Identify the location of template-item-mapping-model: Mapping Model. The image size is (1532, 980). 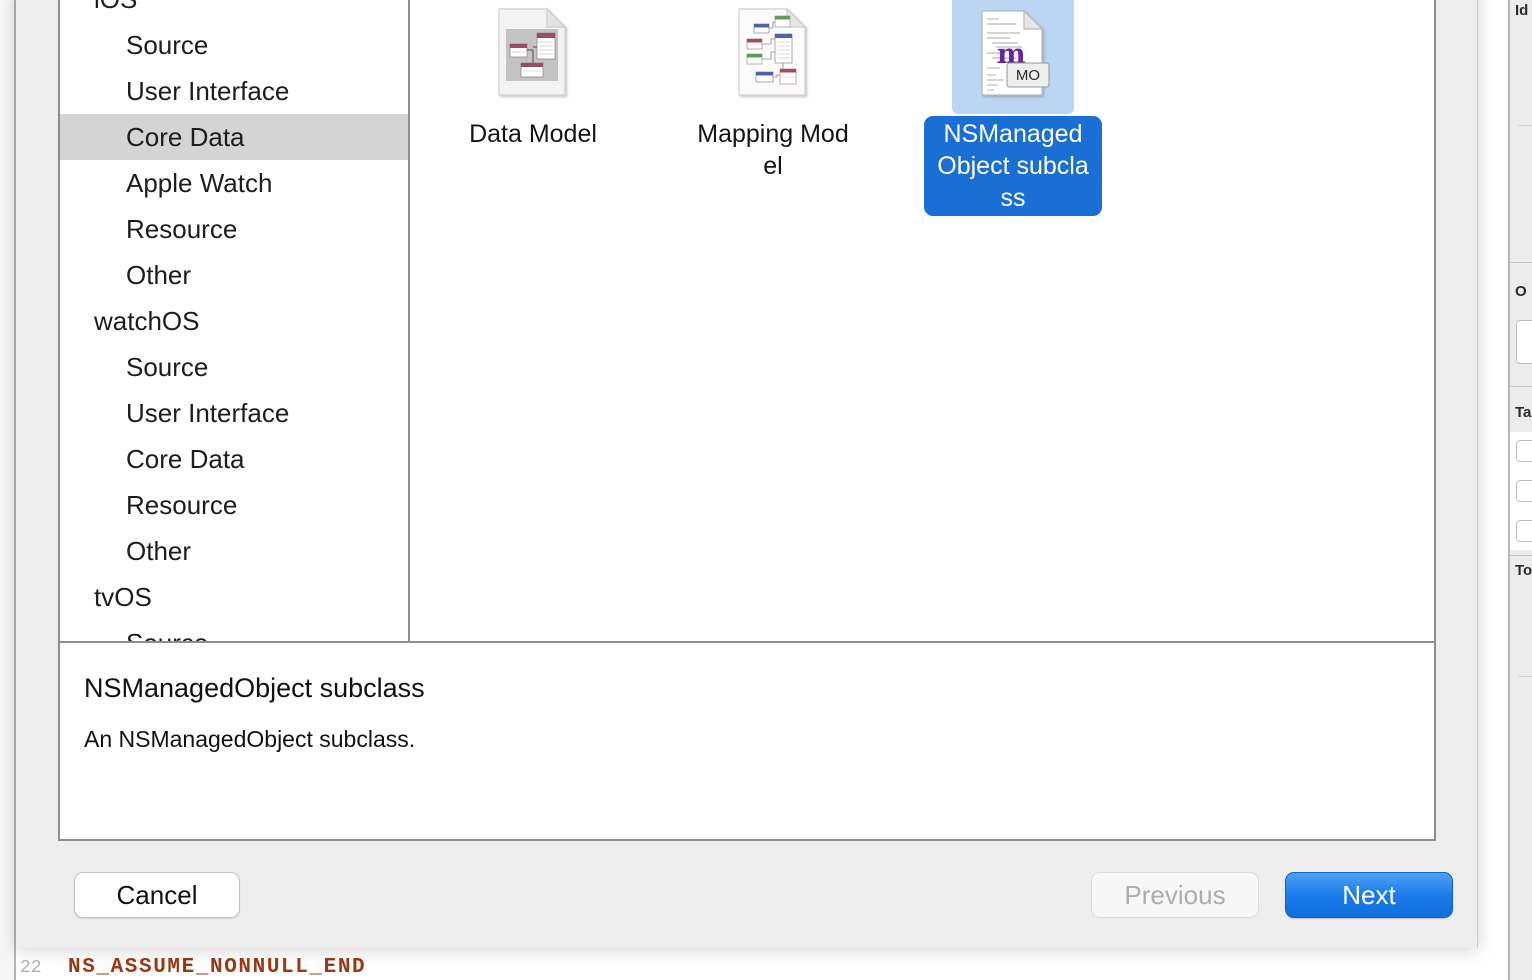
(773, 108).